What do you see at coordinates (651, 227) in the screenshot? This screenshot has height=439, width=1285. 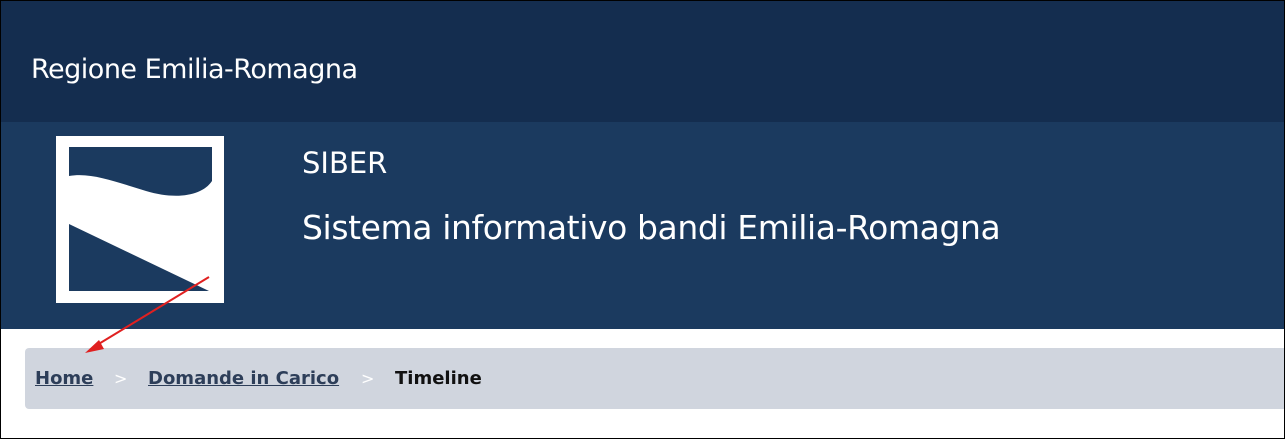 I see `app-subtitle: Sistema informativo bandi Emilia-Romagna` at bounding box center [651, 227].